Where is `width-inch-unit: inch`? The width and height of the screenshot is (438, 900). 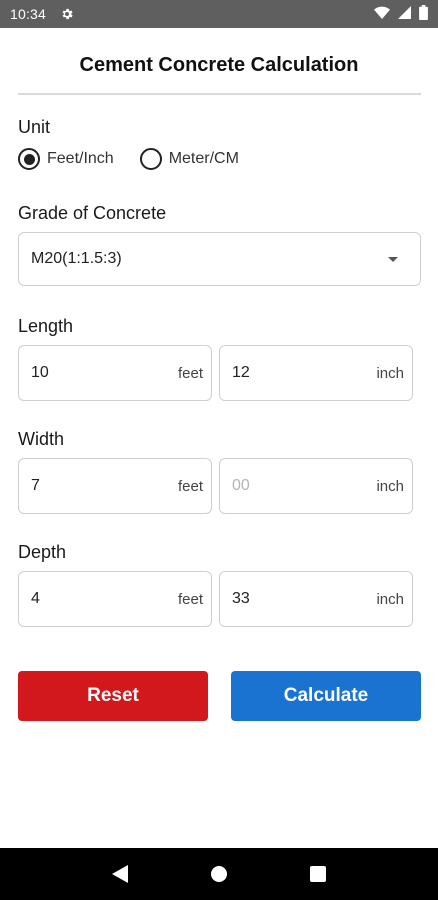 width-inch-unit: inch is located at coordinates (390, 486).